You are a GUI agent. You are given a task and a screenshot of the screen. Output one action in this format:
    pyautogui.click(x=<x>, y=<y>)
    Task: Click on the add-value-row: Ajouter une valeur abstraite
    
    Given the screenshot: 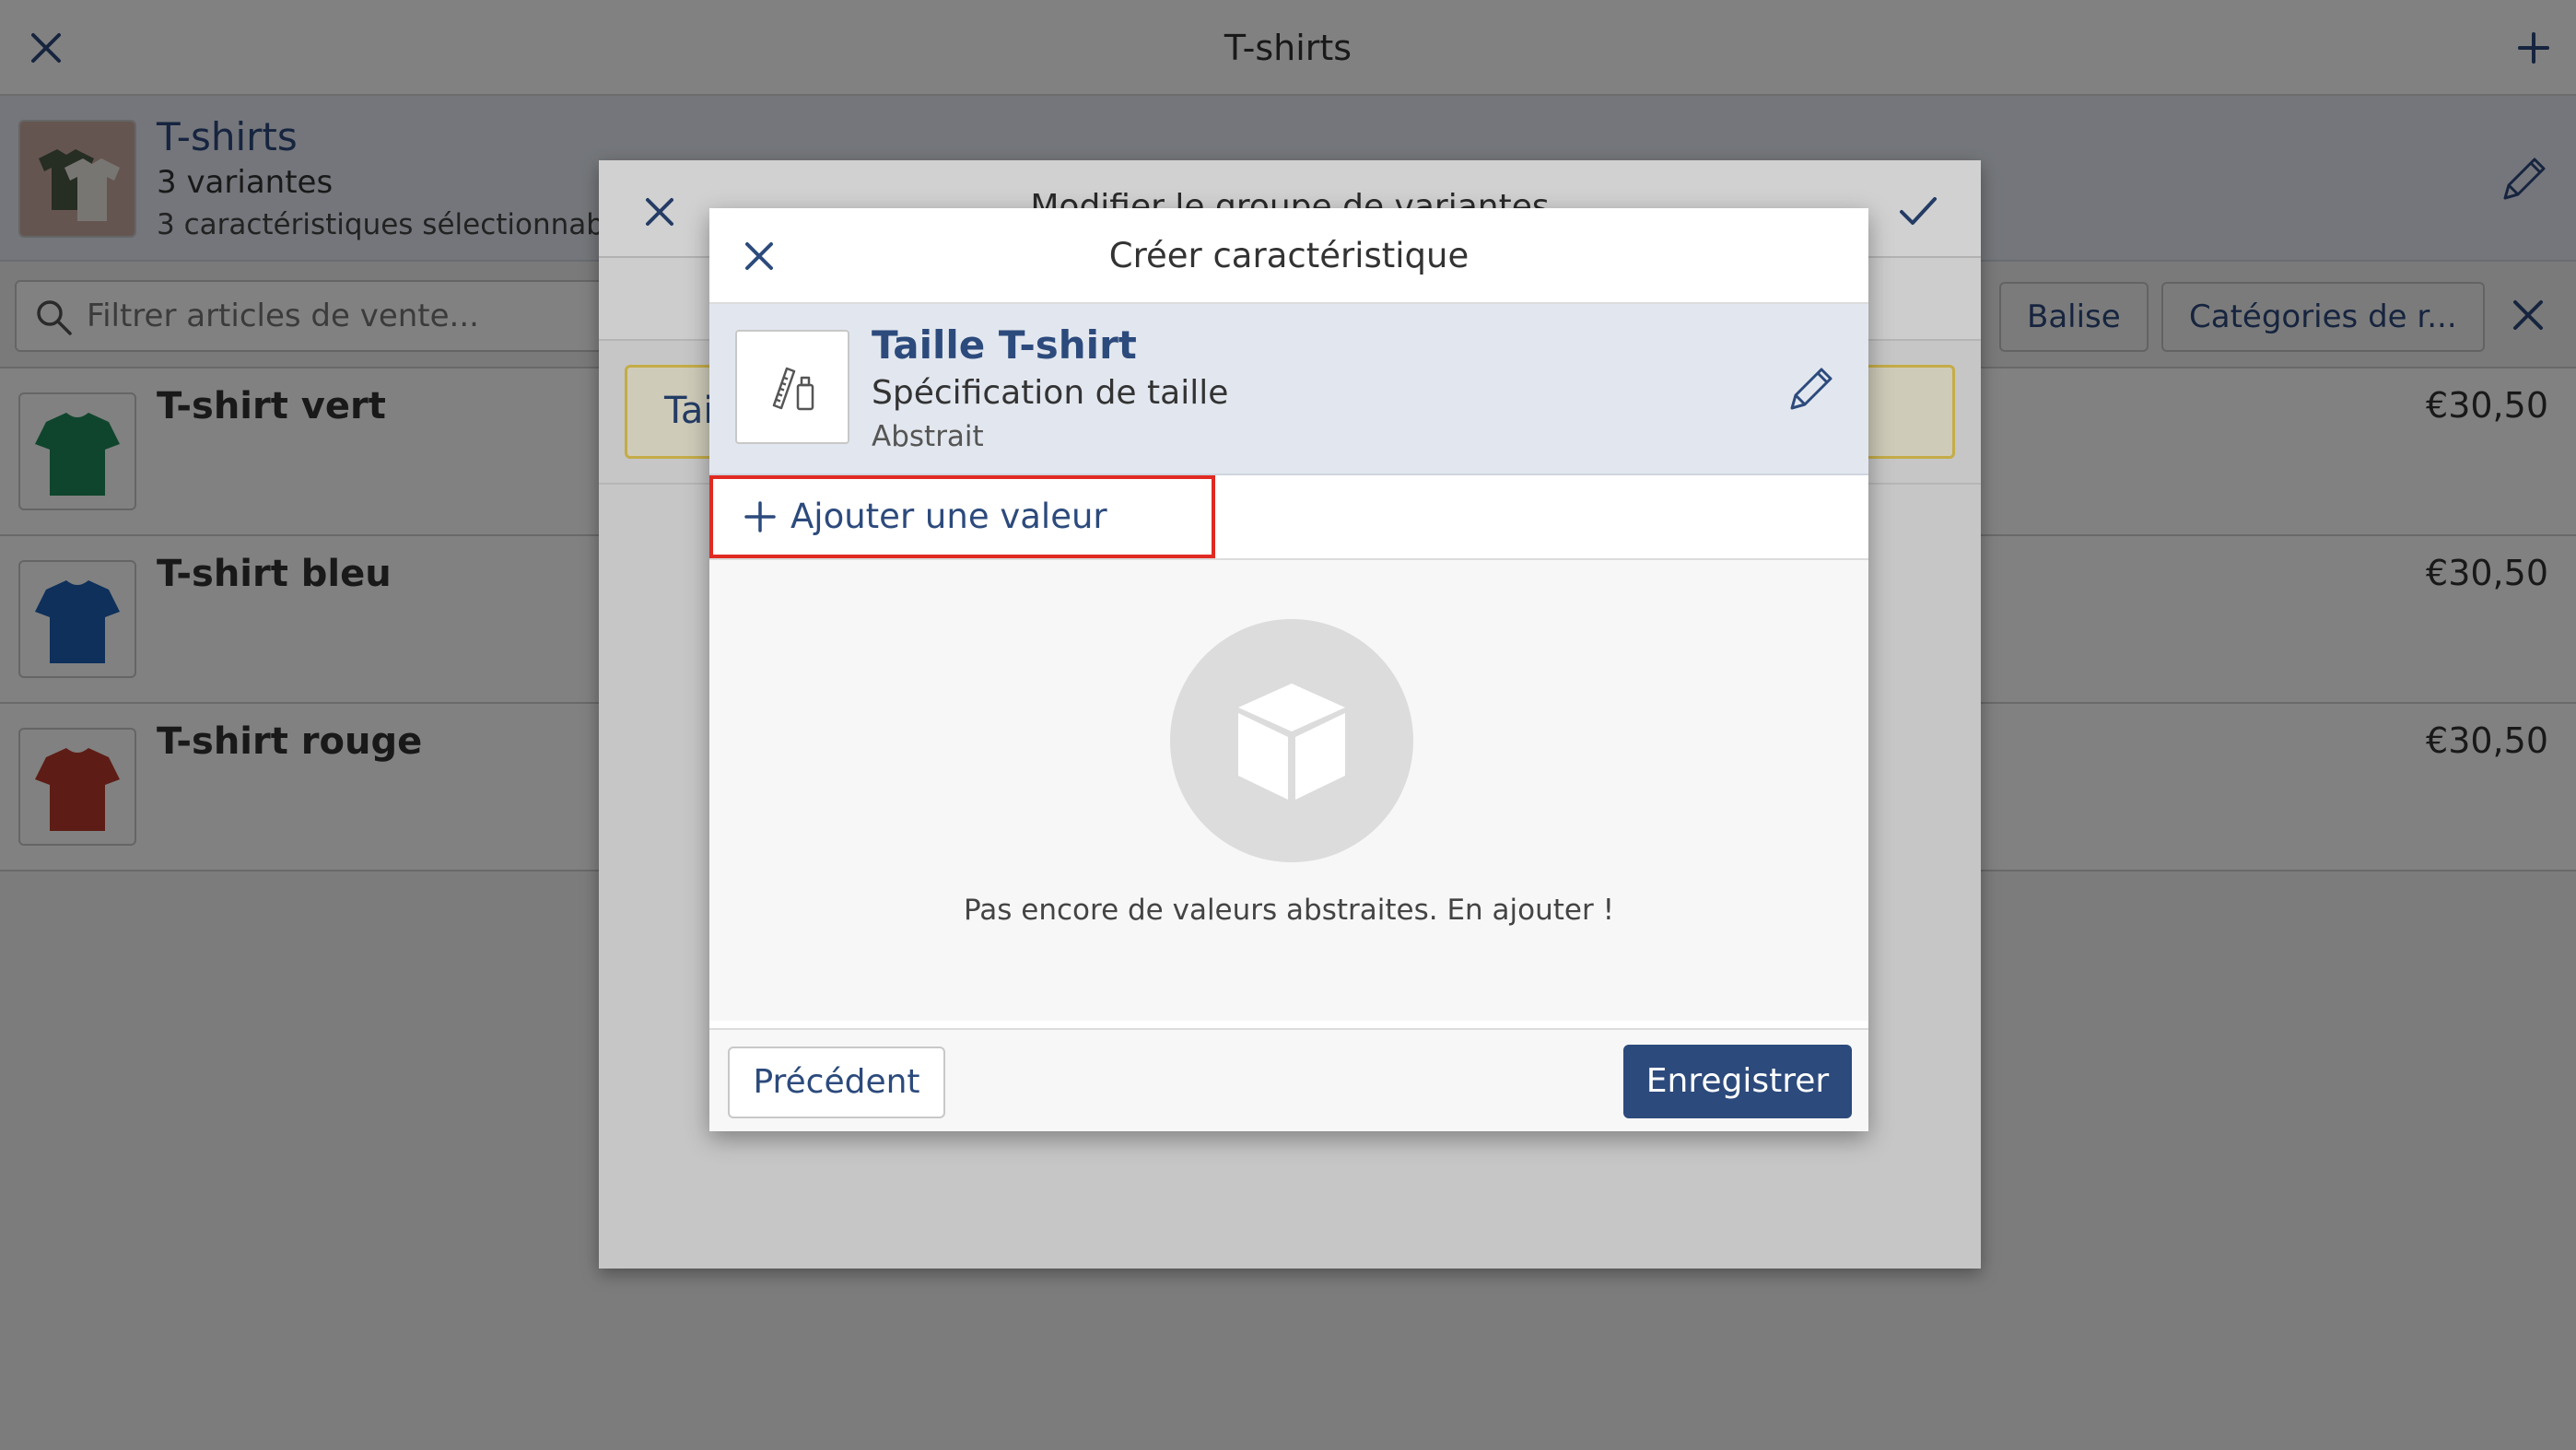 What is the action you would take?
    pyautogui.click(x=1288, y=543)
    